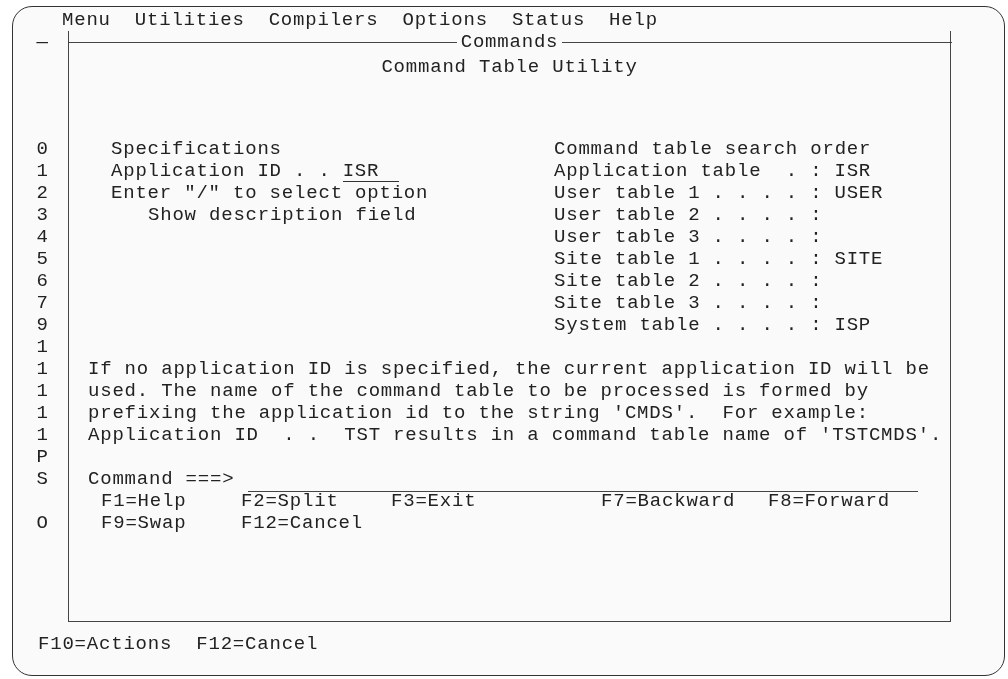  I want to click on screen-edge-char: 4, so click(42, 237).